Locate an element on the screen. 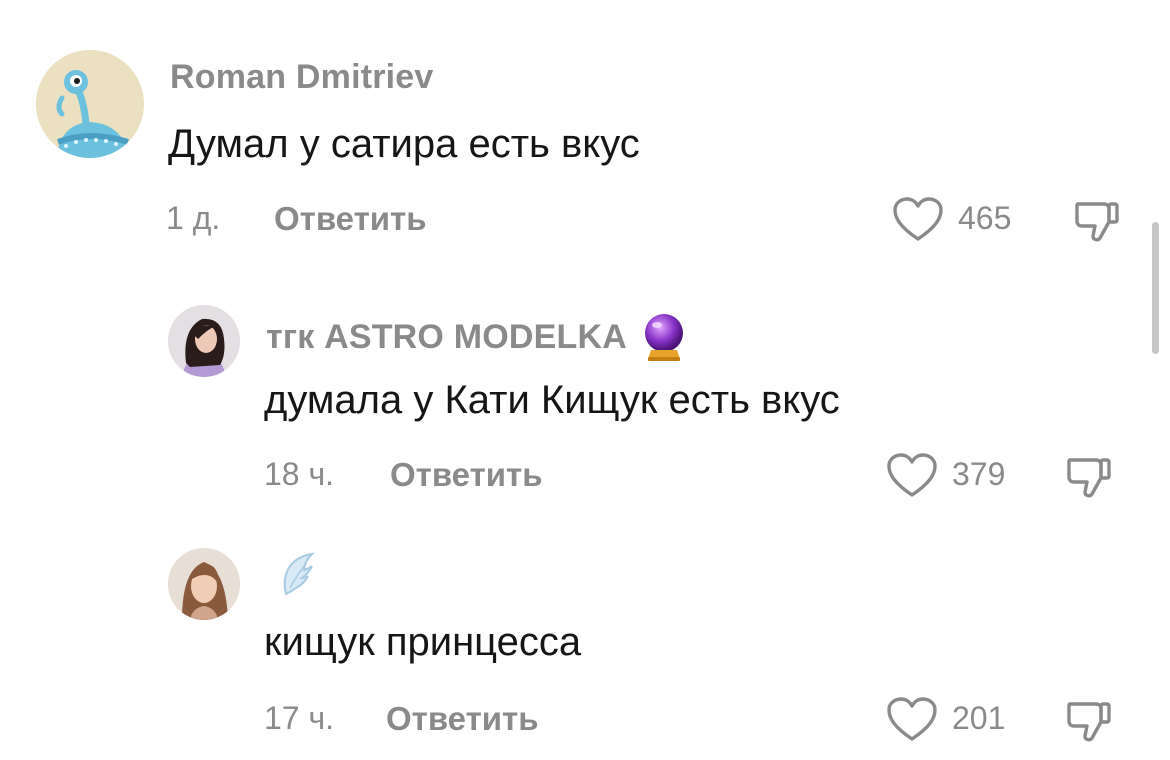 This screenshot has height=760, width=1170. comment-timestamp: 1 д. is located at coordinates (193, 218).